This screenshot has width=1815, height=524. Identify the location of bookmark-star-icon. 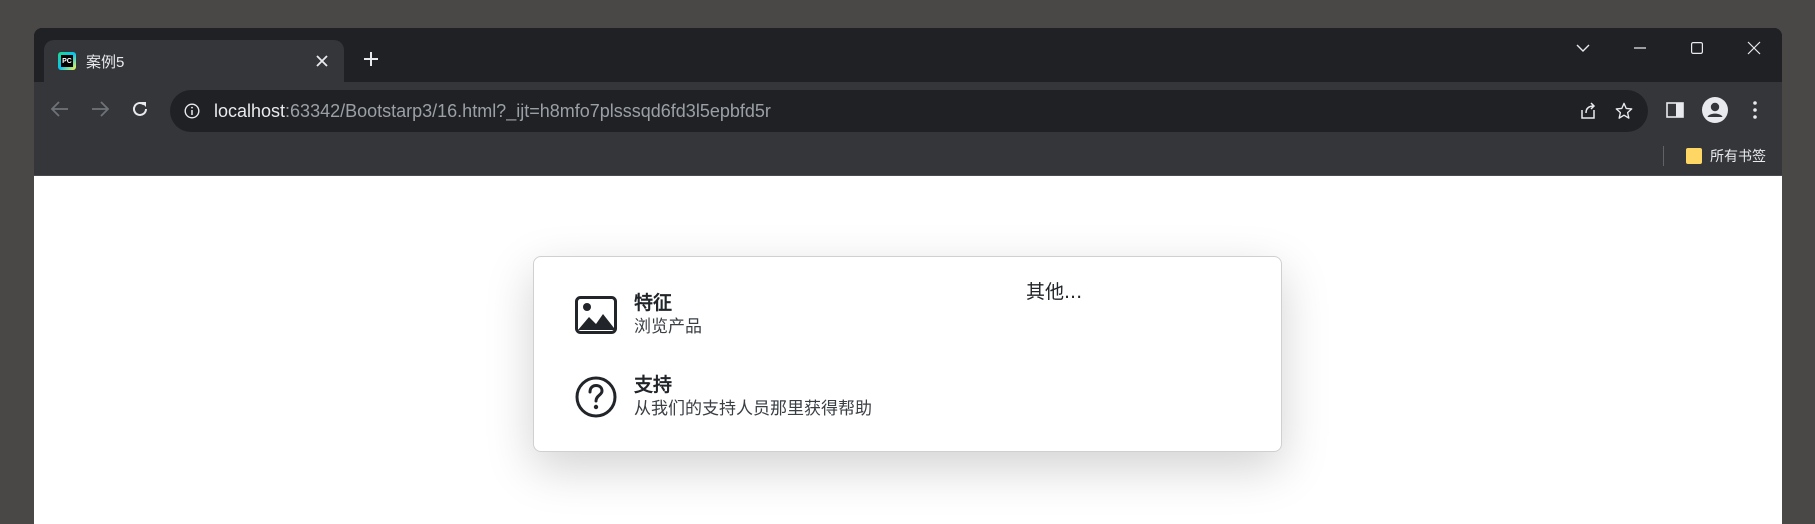
(1624, 111).